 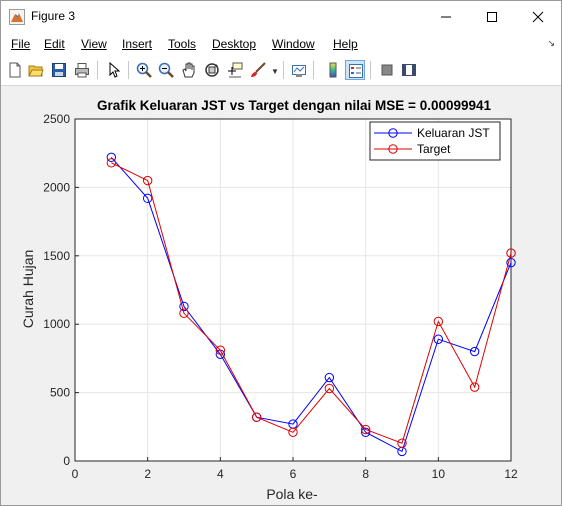 I want to click on x-tick-label: 2, so click(x=147, y=474).